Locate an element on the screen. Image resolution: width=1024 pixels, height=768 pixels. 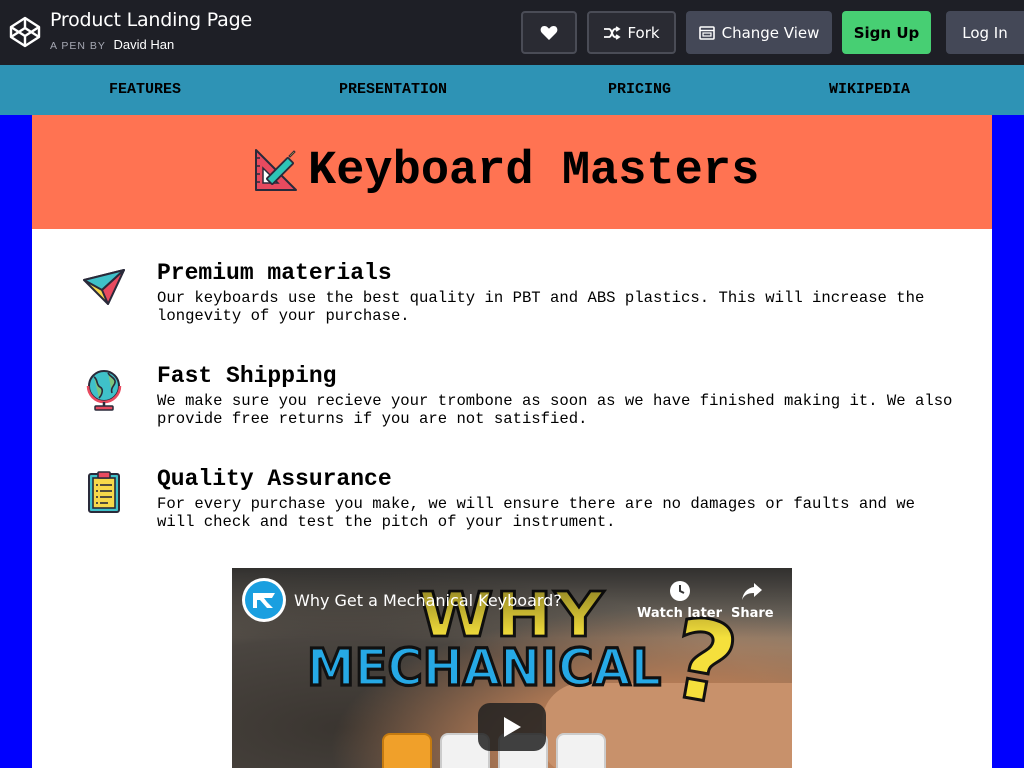
pen-byline: A PEN BY David Han is located at coordinates (112, 44).